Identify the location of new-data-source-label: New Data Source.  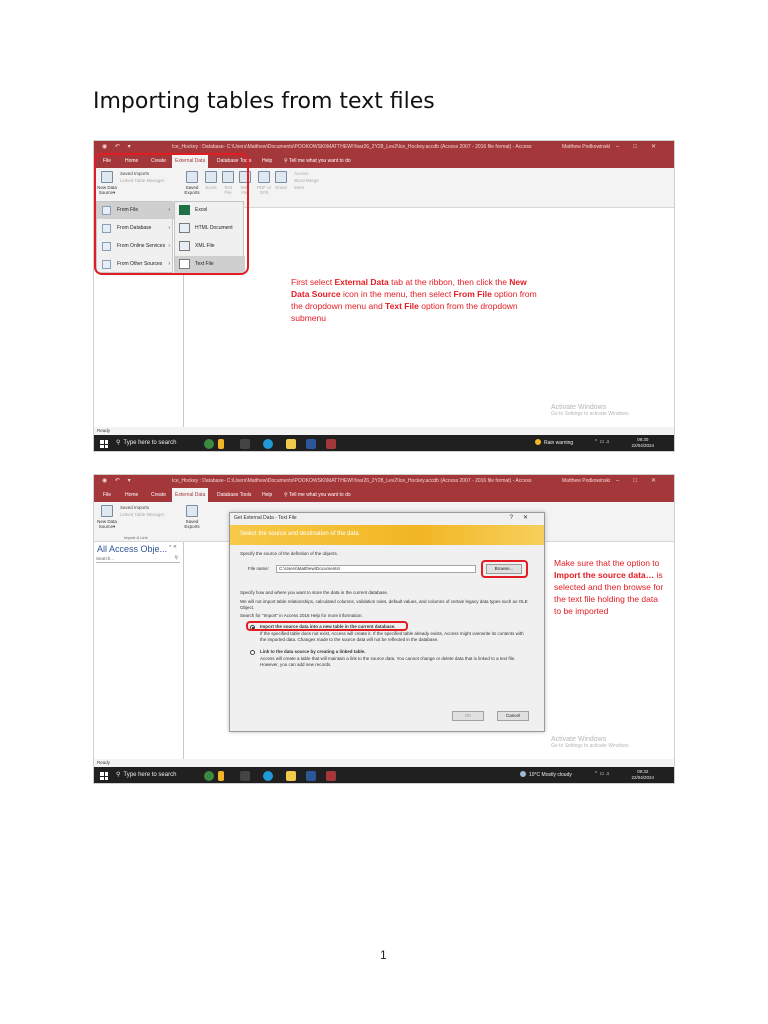
(107, 524).